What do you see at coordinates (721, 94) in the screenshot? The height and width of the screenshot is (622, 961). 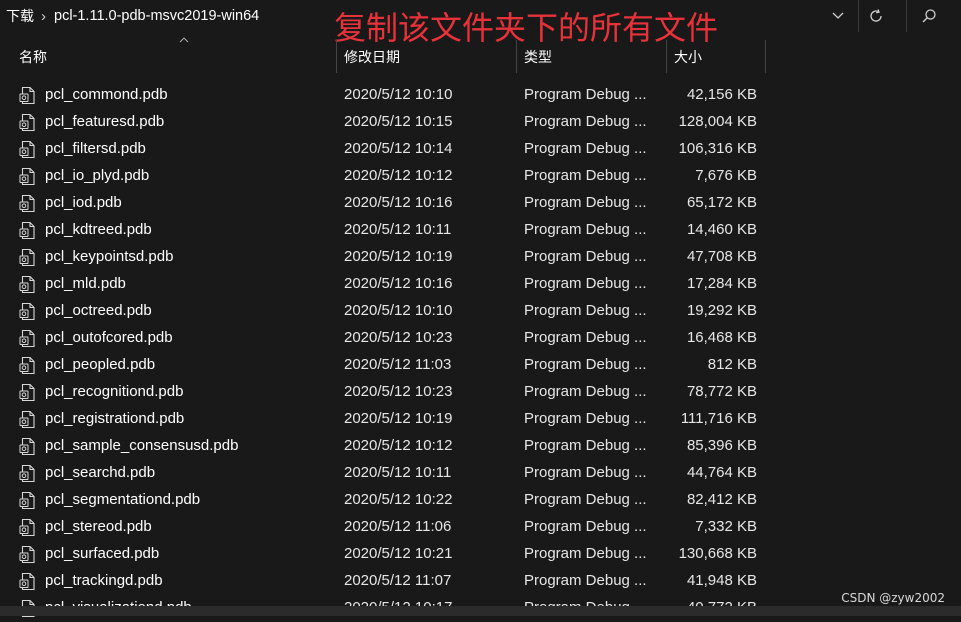 I see `file-size: 42,156 KB` at bounding box center [721, 94].